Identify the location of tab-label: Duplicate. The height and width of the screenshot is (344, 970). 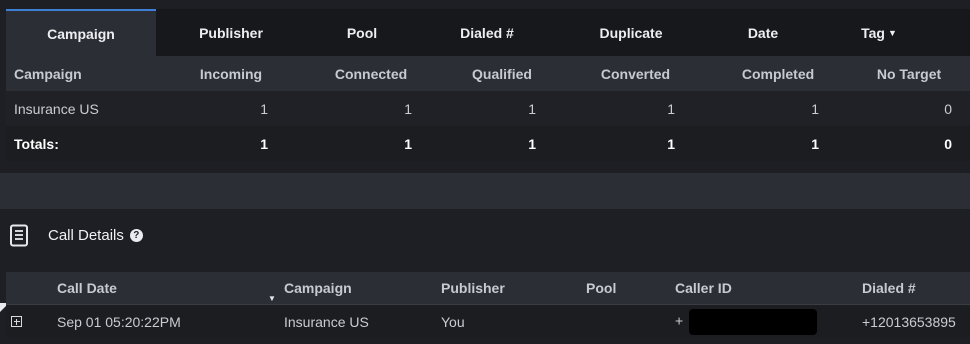
(631, 32).